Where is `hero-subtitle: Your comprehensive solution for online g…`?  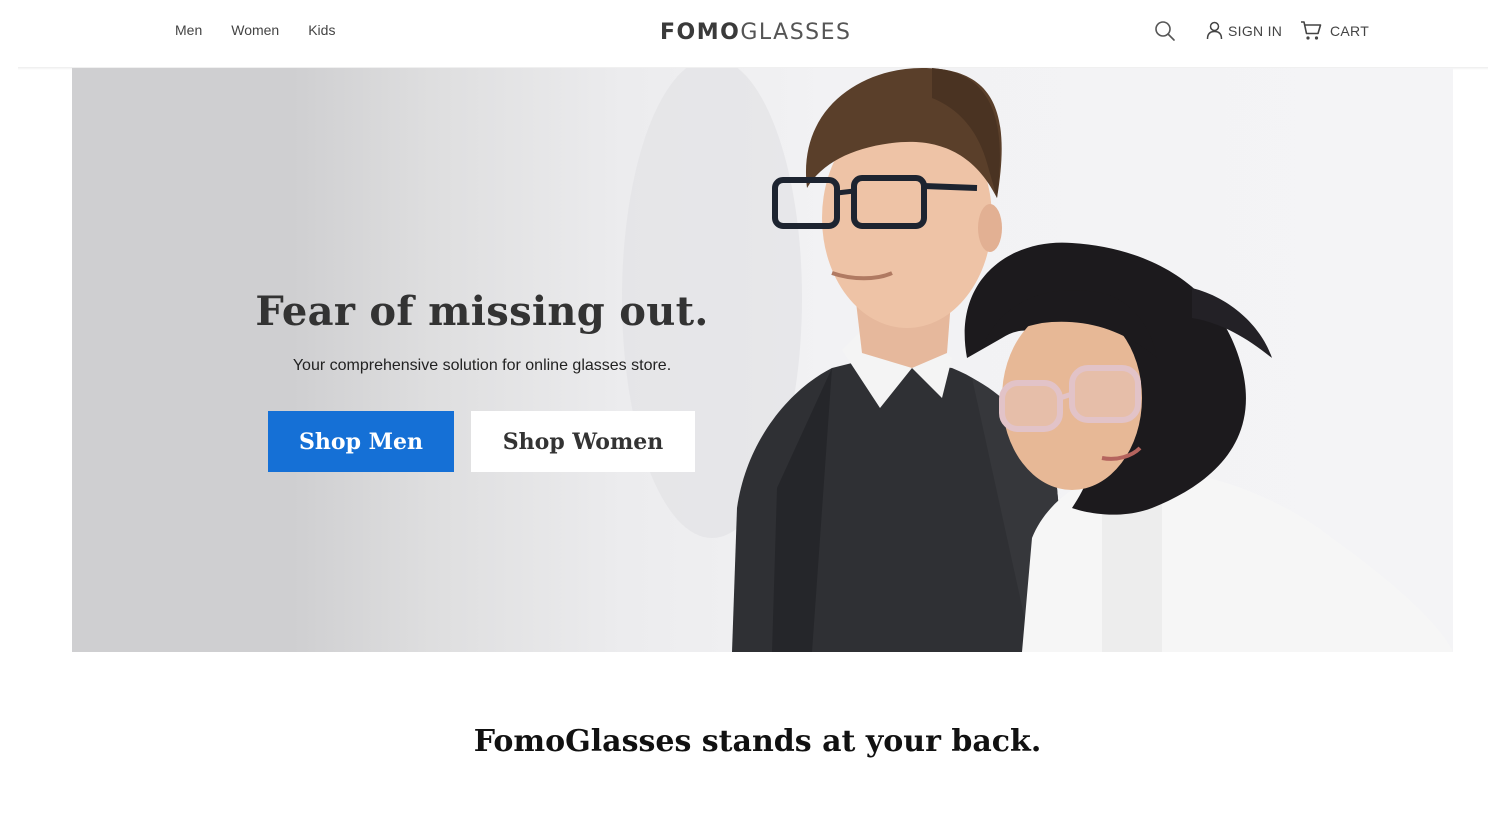 hero-subtitle: Your comprehensive solution for online g… is located at coordinates (482, 365).